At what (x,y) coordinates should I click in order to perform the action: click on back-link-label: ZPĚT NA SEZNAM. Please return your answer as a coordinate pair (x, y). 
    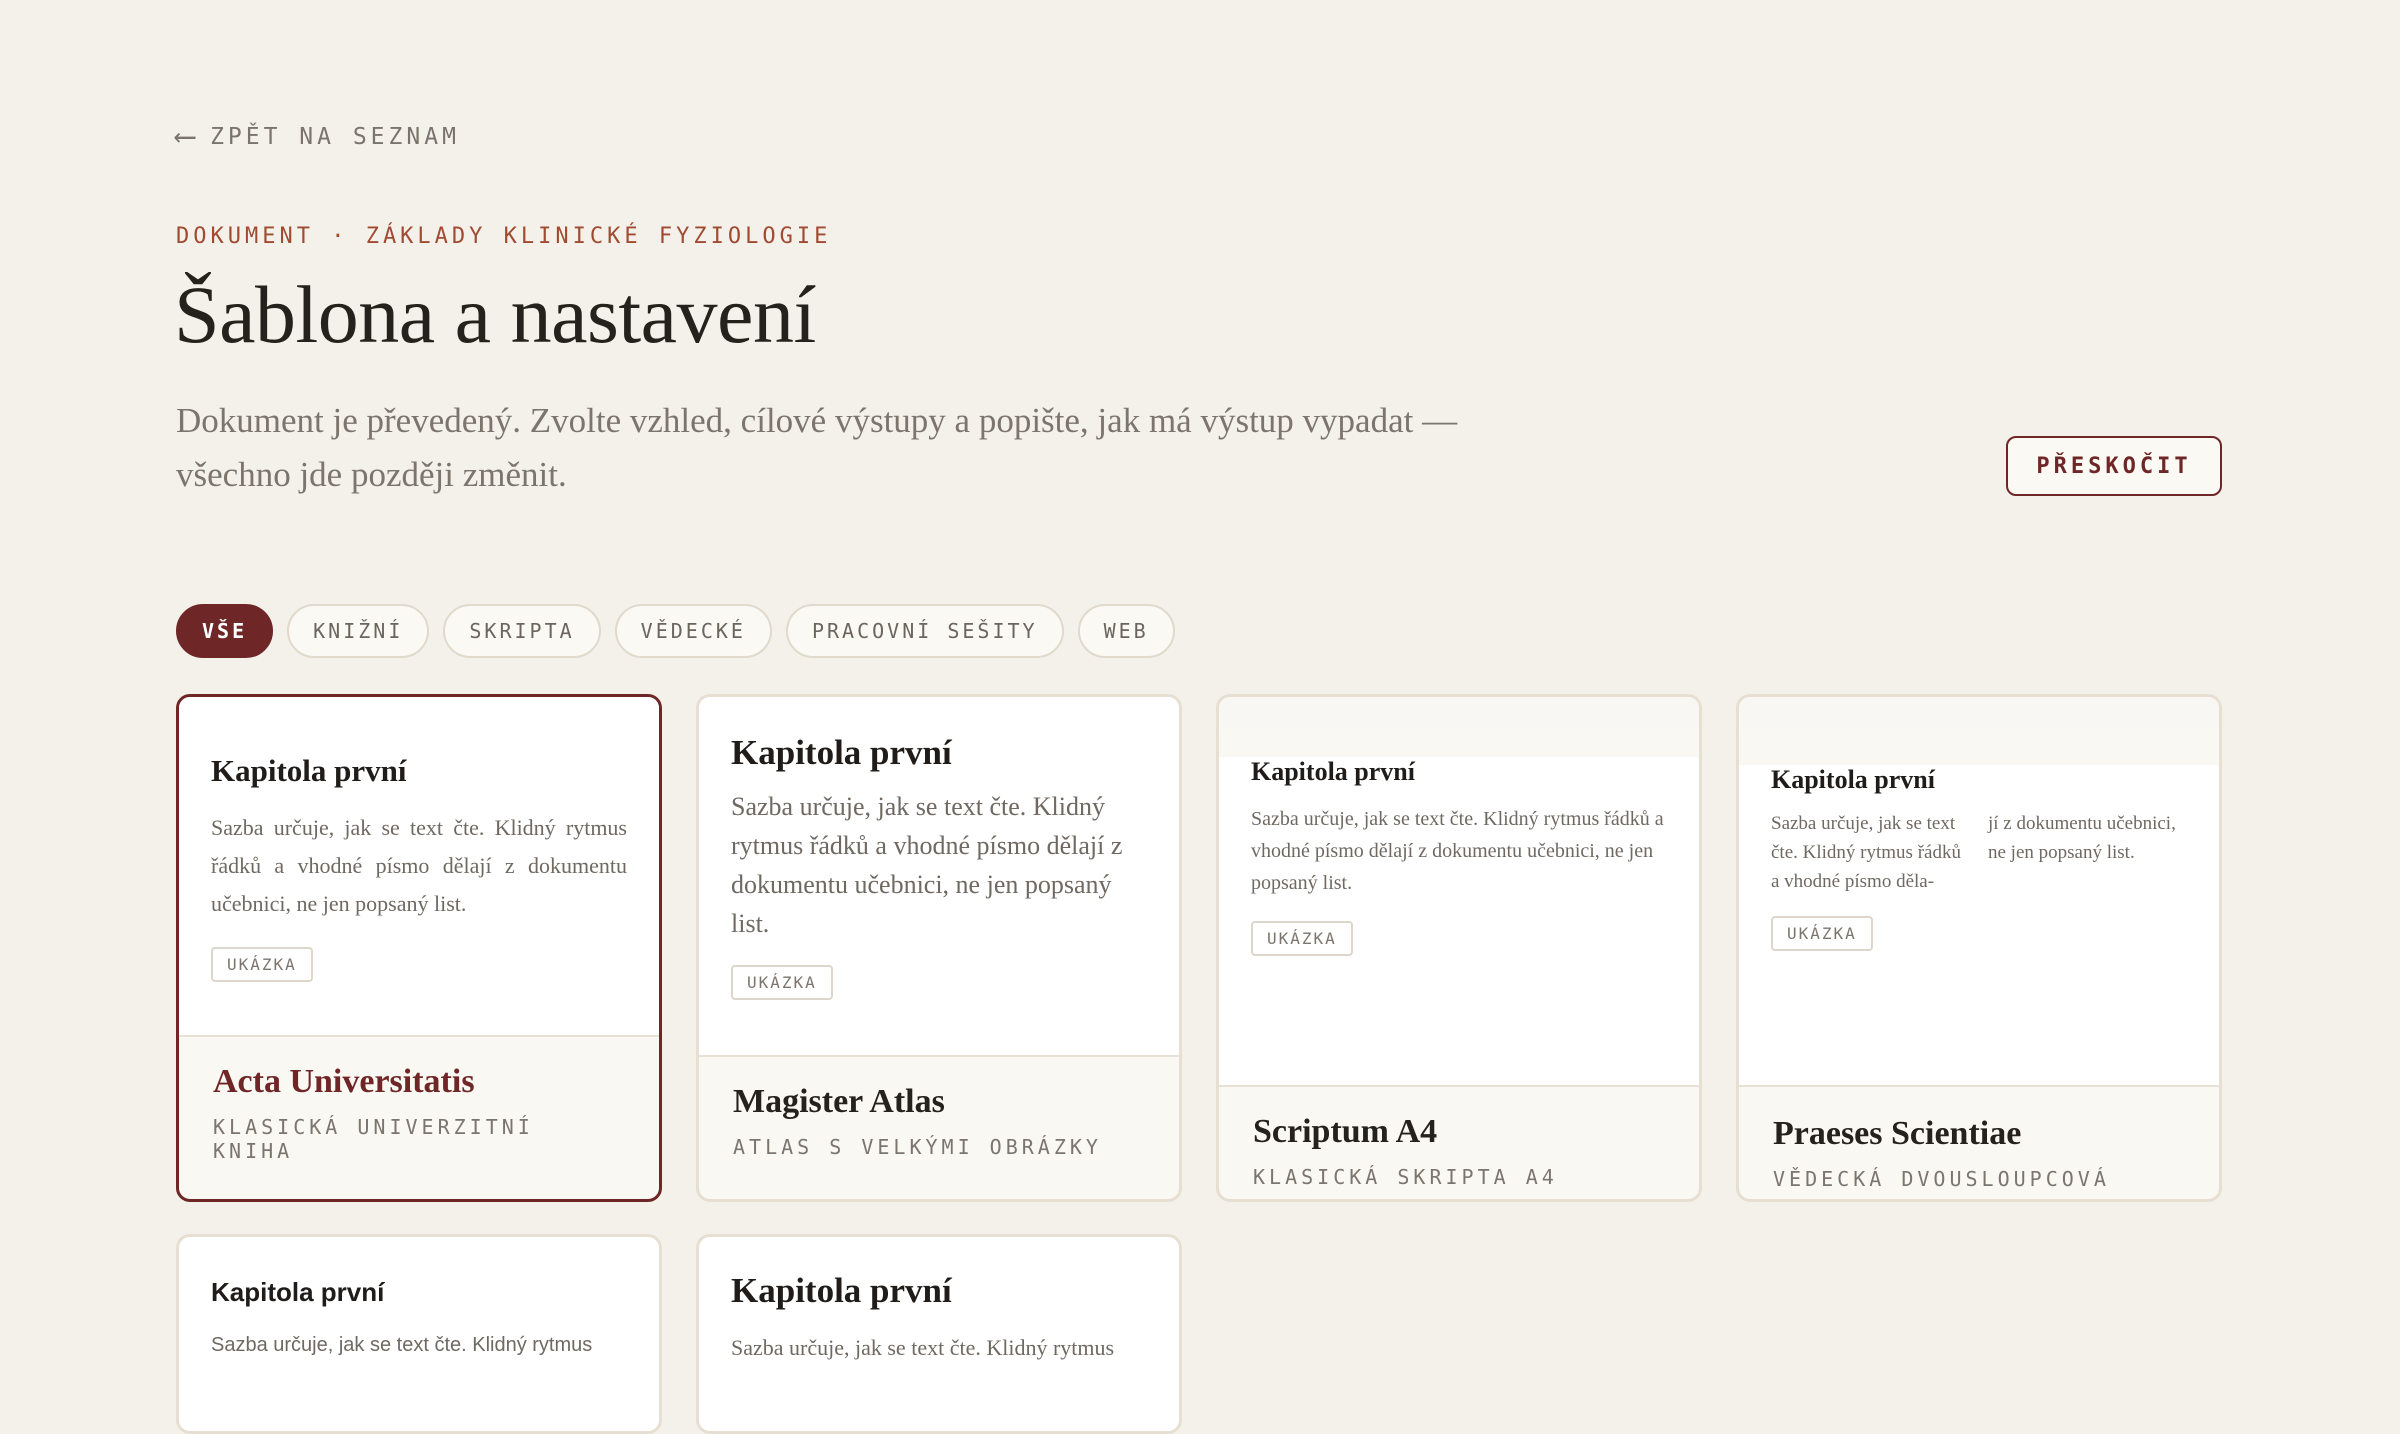
    Looking at the image, I should click on (335, 137).